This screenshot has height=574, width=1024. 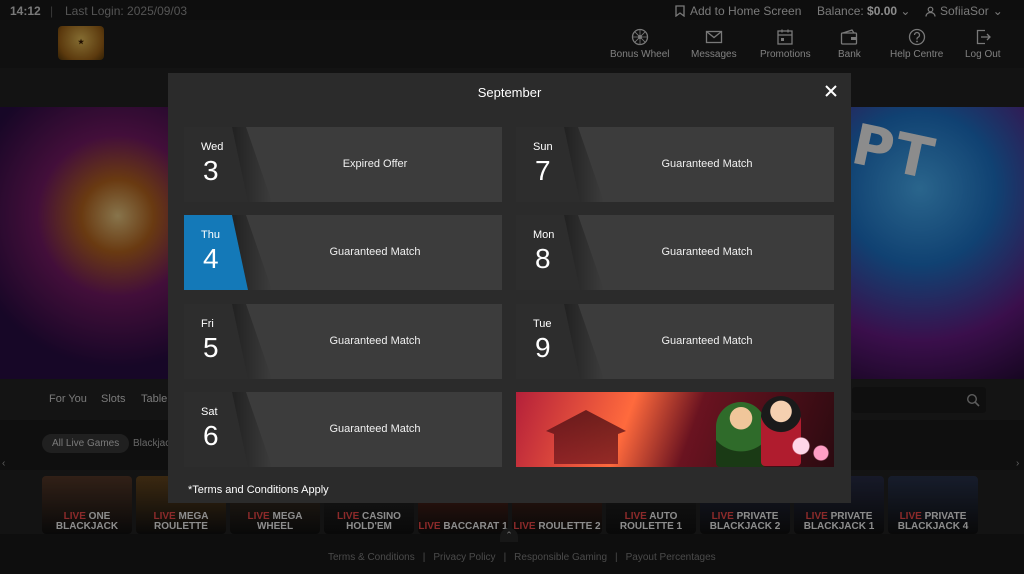 What do you see at coordinates (675, 429) in the screenshot?
I see `promo-banner-image` at bounding box center [675, 429].